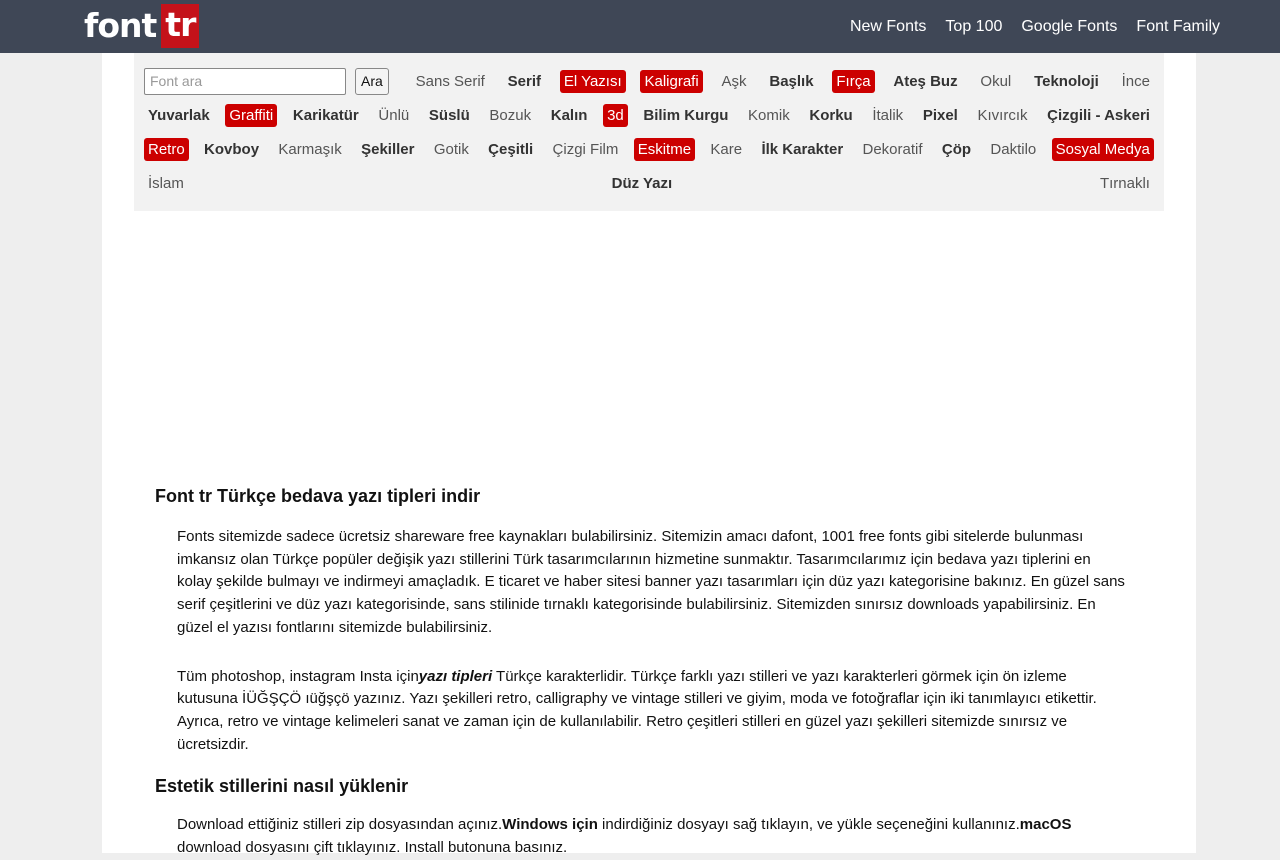  I want to click on article-heading-1: Font tr Türkçe bedava yazı tipleri indir, so click(318, 496).